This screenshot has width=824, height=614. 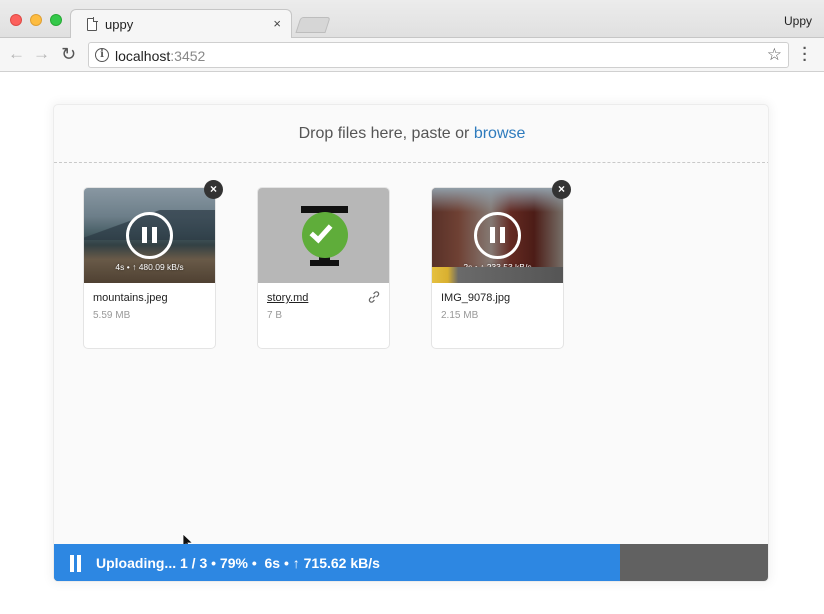 What do you see at coordinates (92, 24) in the screenshot?
I see `document-icon` at bounding box center [92, 24].